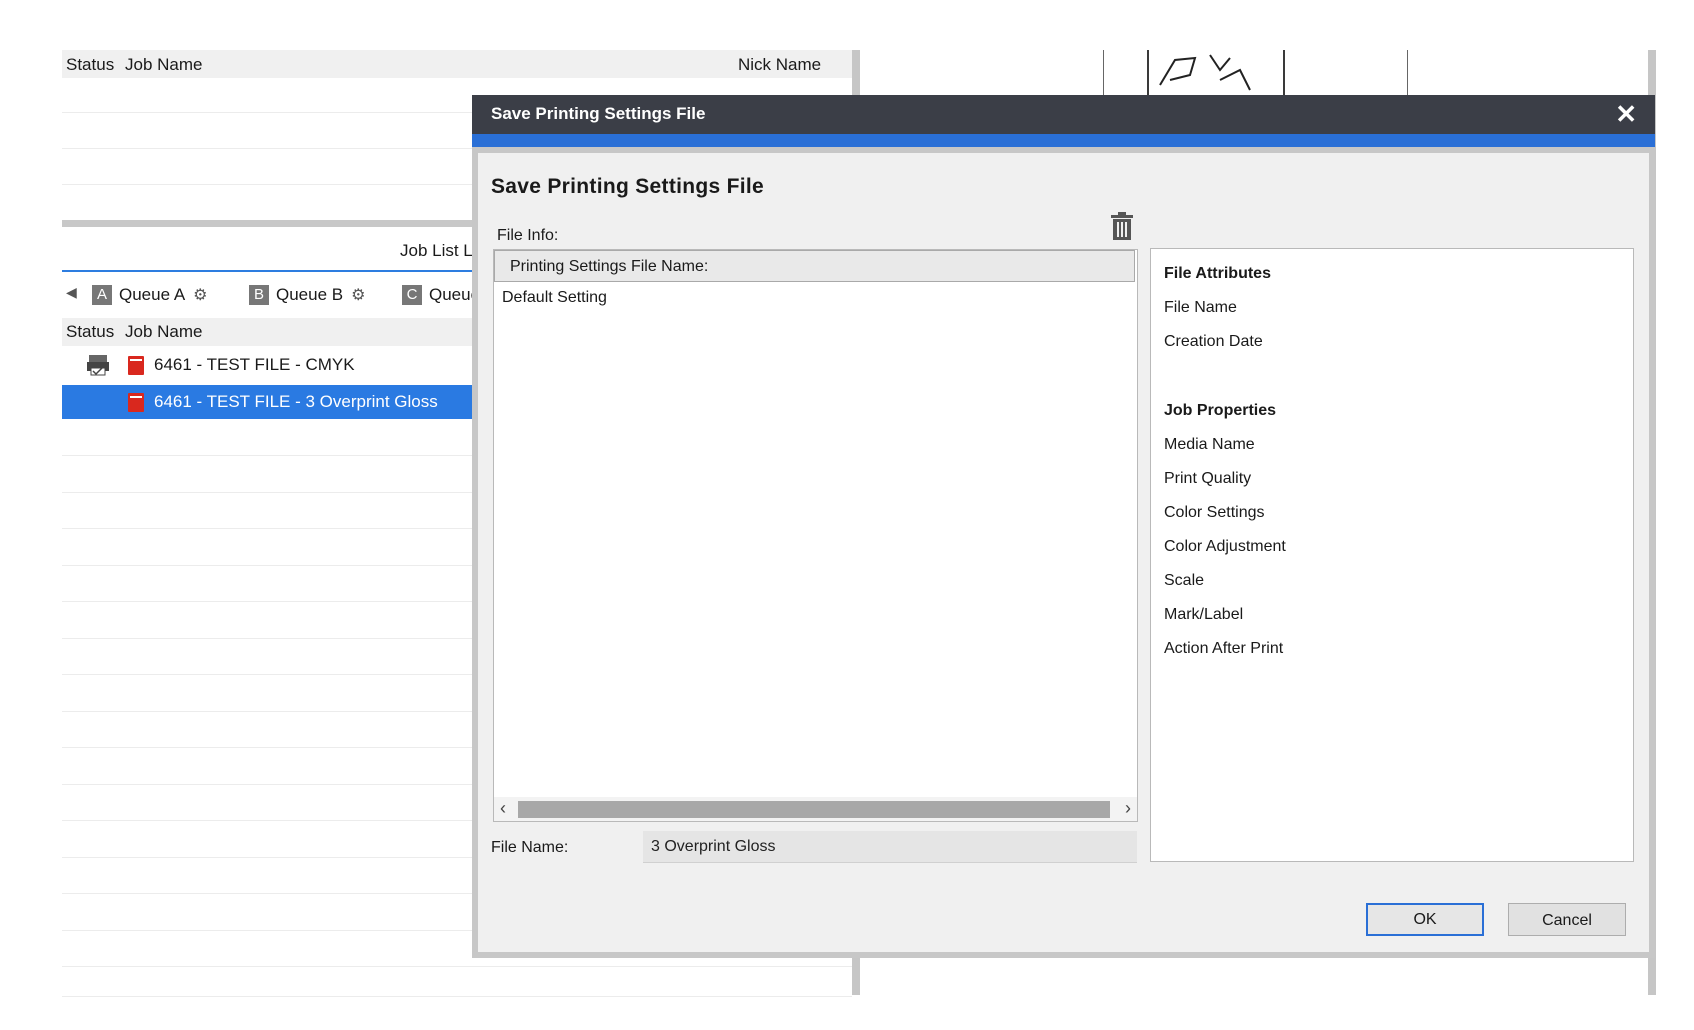  What do you see at coordinates (412, 295) in the screenshot?
I see `queue-letter-badge: C` at bounding box center [412, 295].